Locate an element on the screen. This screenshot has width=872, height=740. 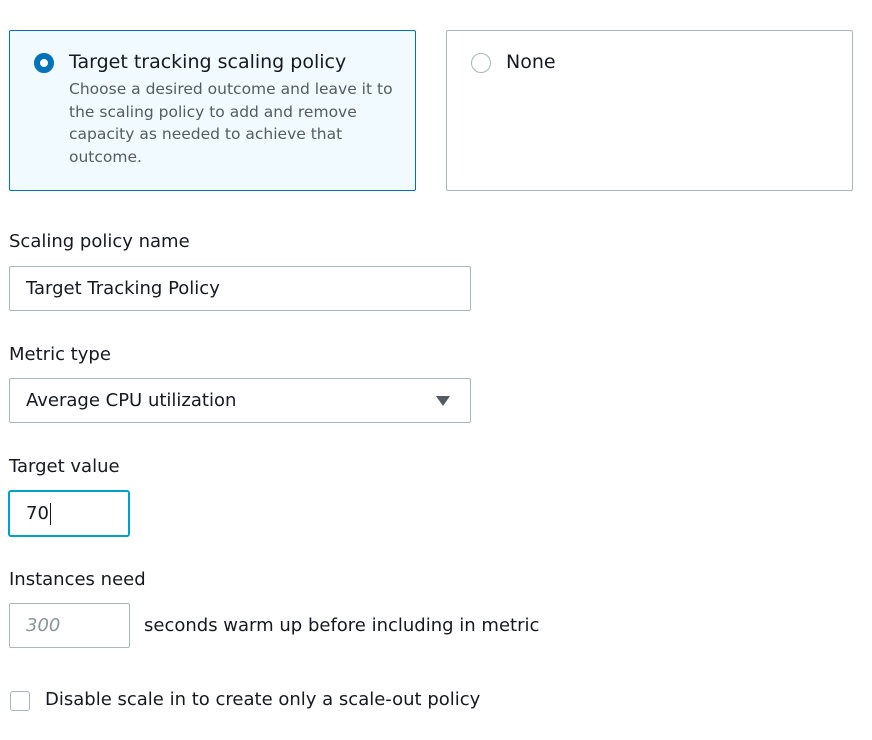
target-tracking-radio is located at coordinates (44, 63).